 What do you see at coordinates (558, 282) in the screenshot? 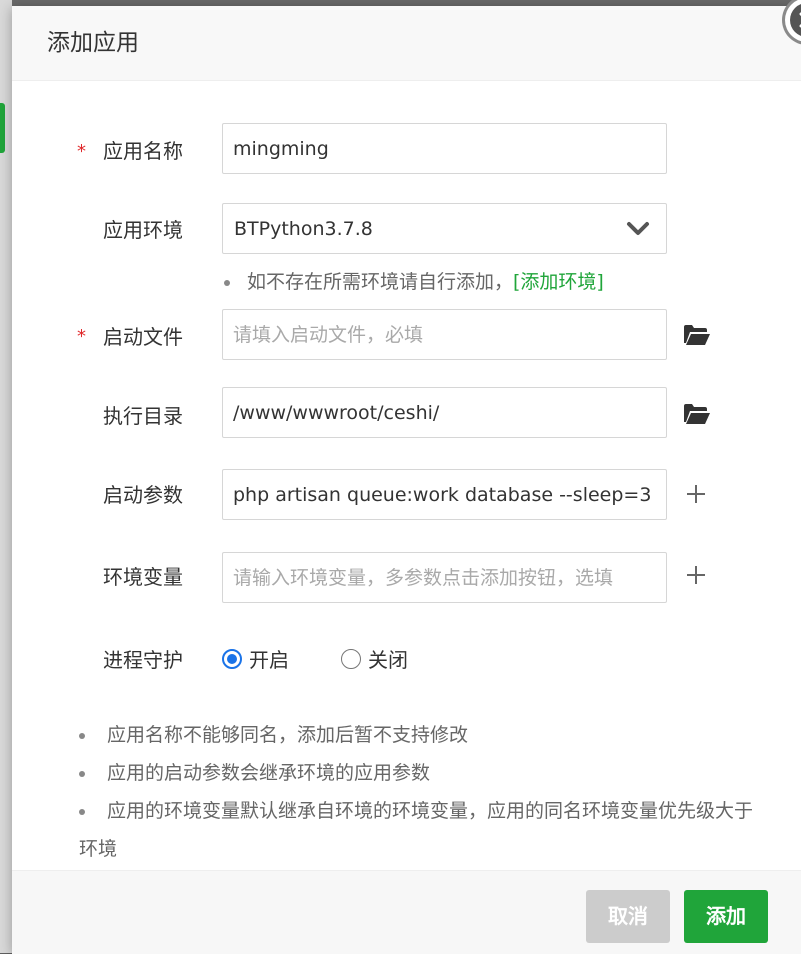
I see `add-env-link: [添加环境]` at bounding box center [558, 282].